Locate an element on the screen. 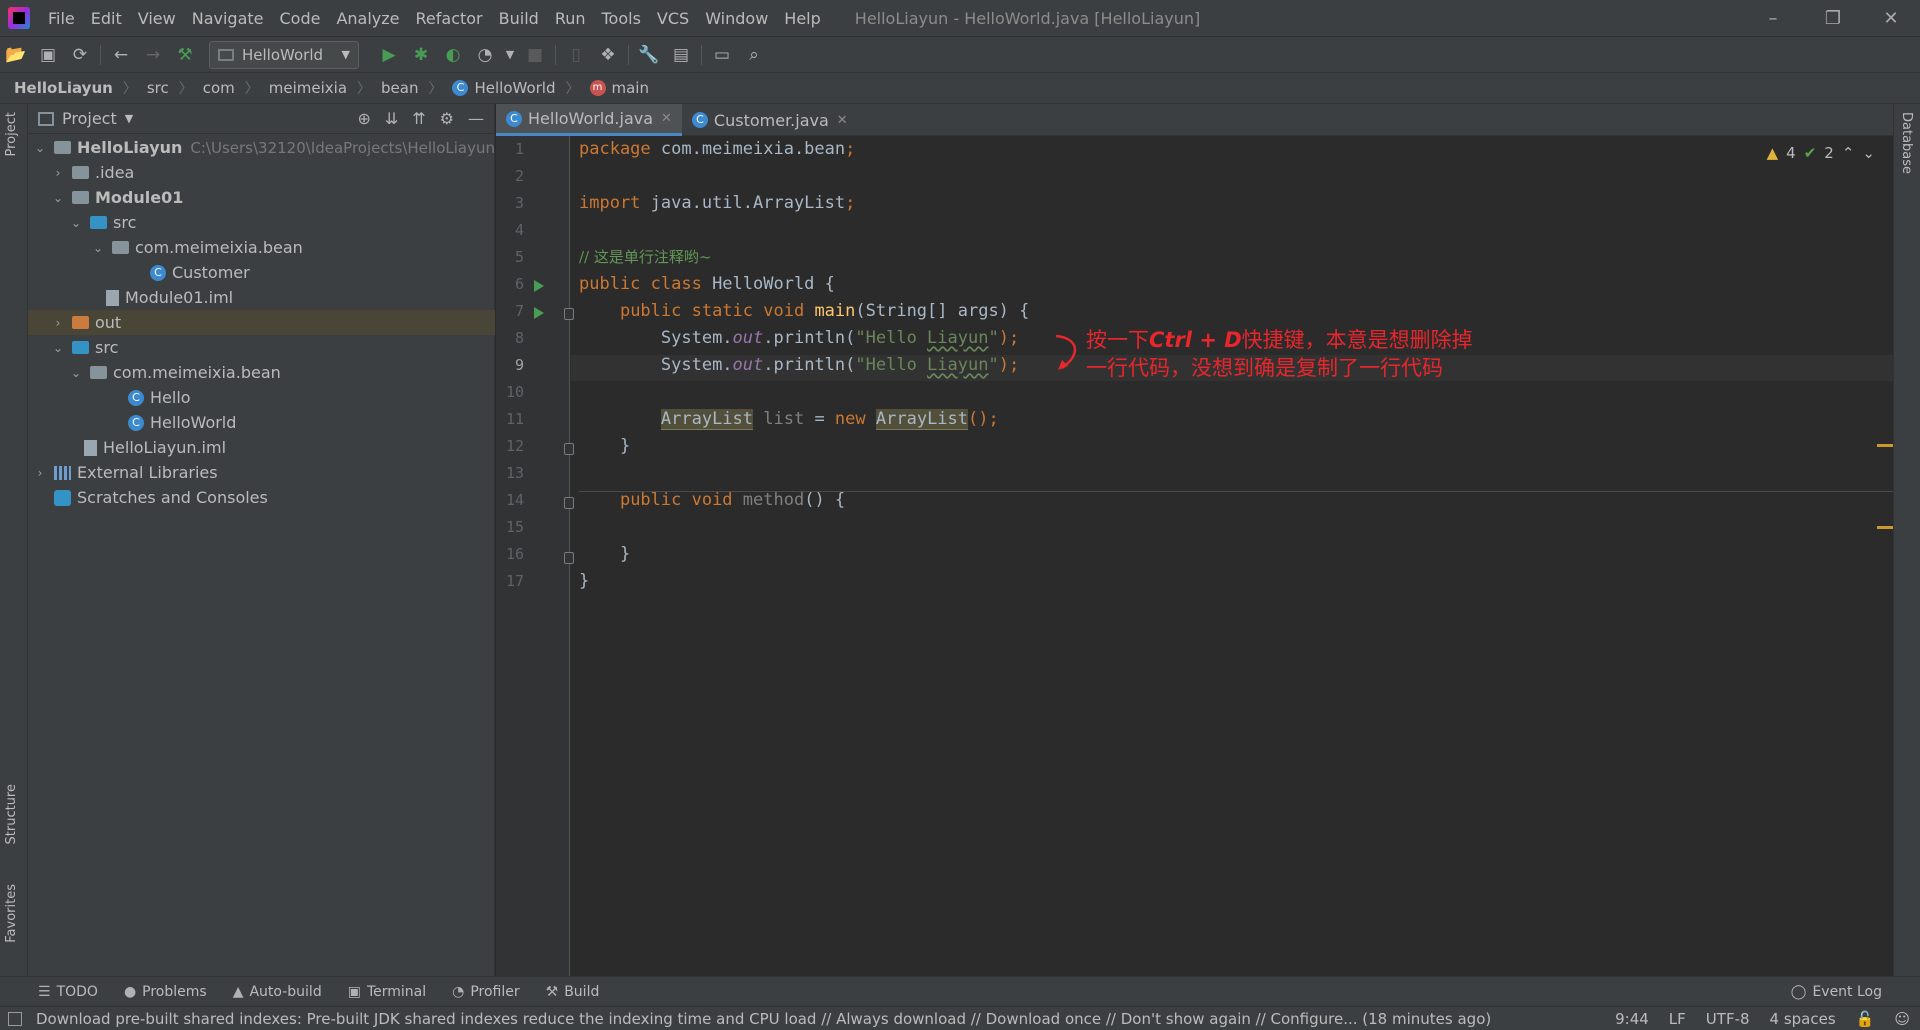 This screenshot has width=1920, height=1030. tab-favorites-toolwindow: Favorites is located at coordinates (11, 913).